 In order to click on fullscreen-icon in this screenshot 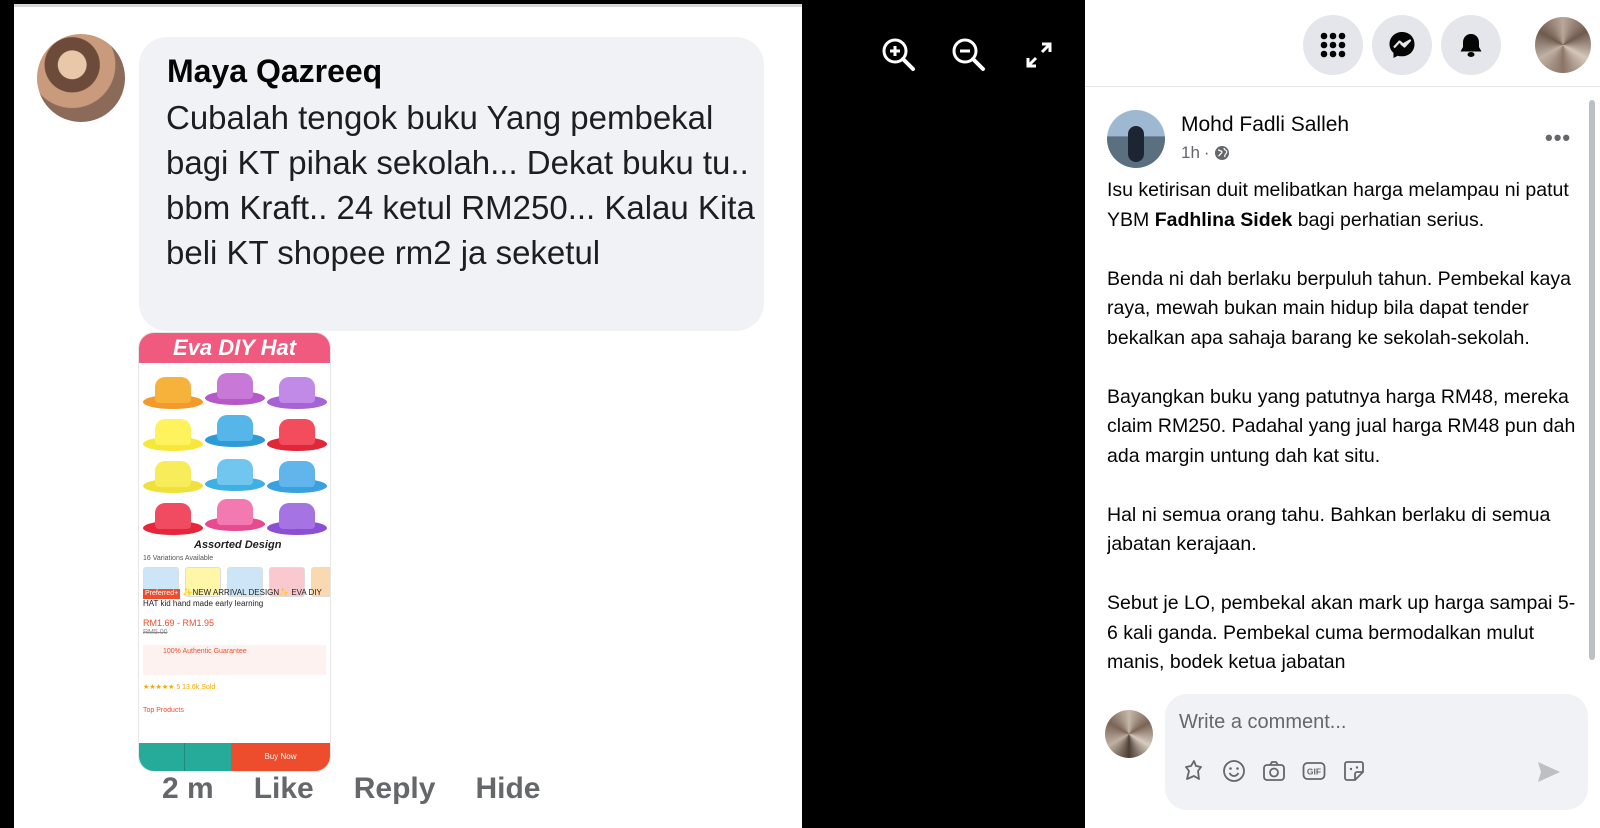, I will do `click(1039, 55)`.